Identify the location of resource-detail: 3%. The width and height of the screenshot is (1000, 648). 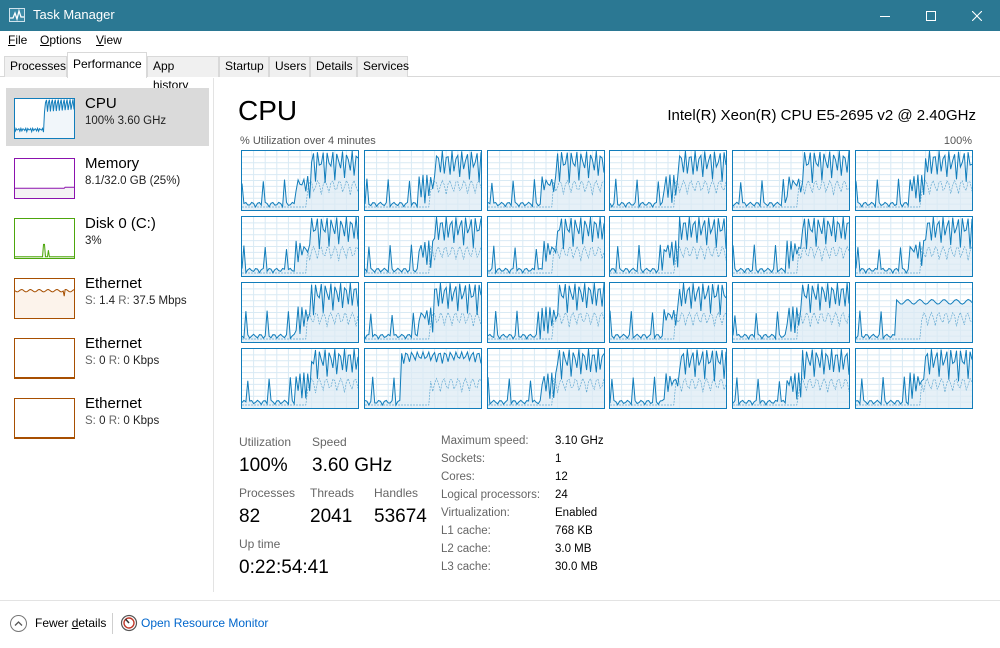
(93, 241).